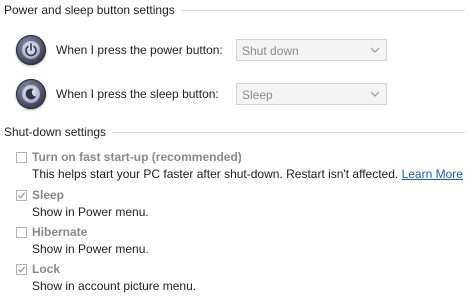 This screenshot has height=301, width=469. Describe the element at coordinates (234, 51) in the screenshot. I see `power-button-row: When I press the power button: Shut down` at that location.